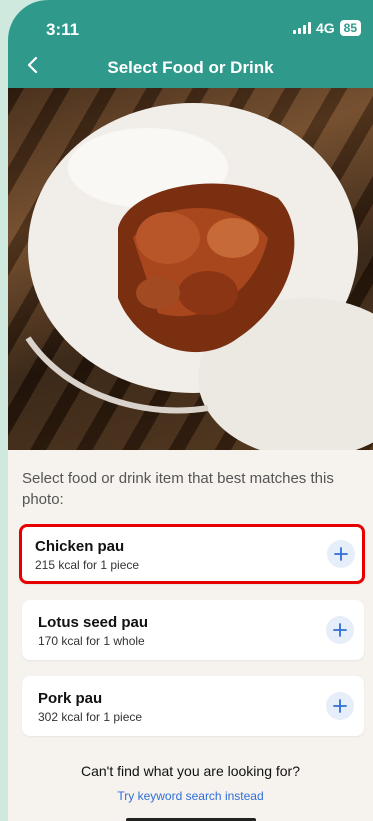 The image size is (373, 821). What do you see at coordinates (87, 565) in the screenshot?
I see `food-item-kcal: 215 kcal for 1 piece` at bounding box center [87, 565].